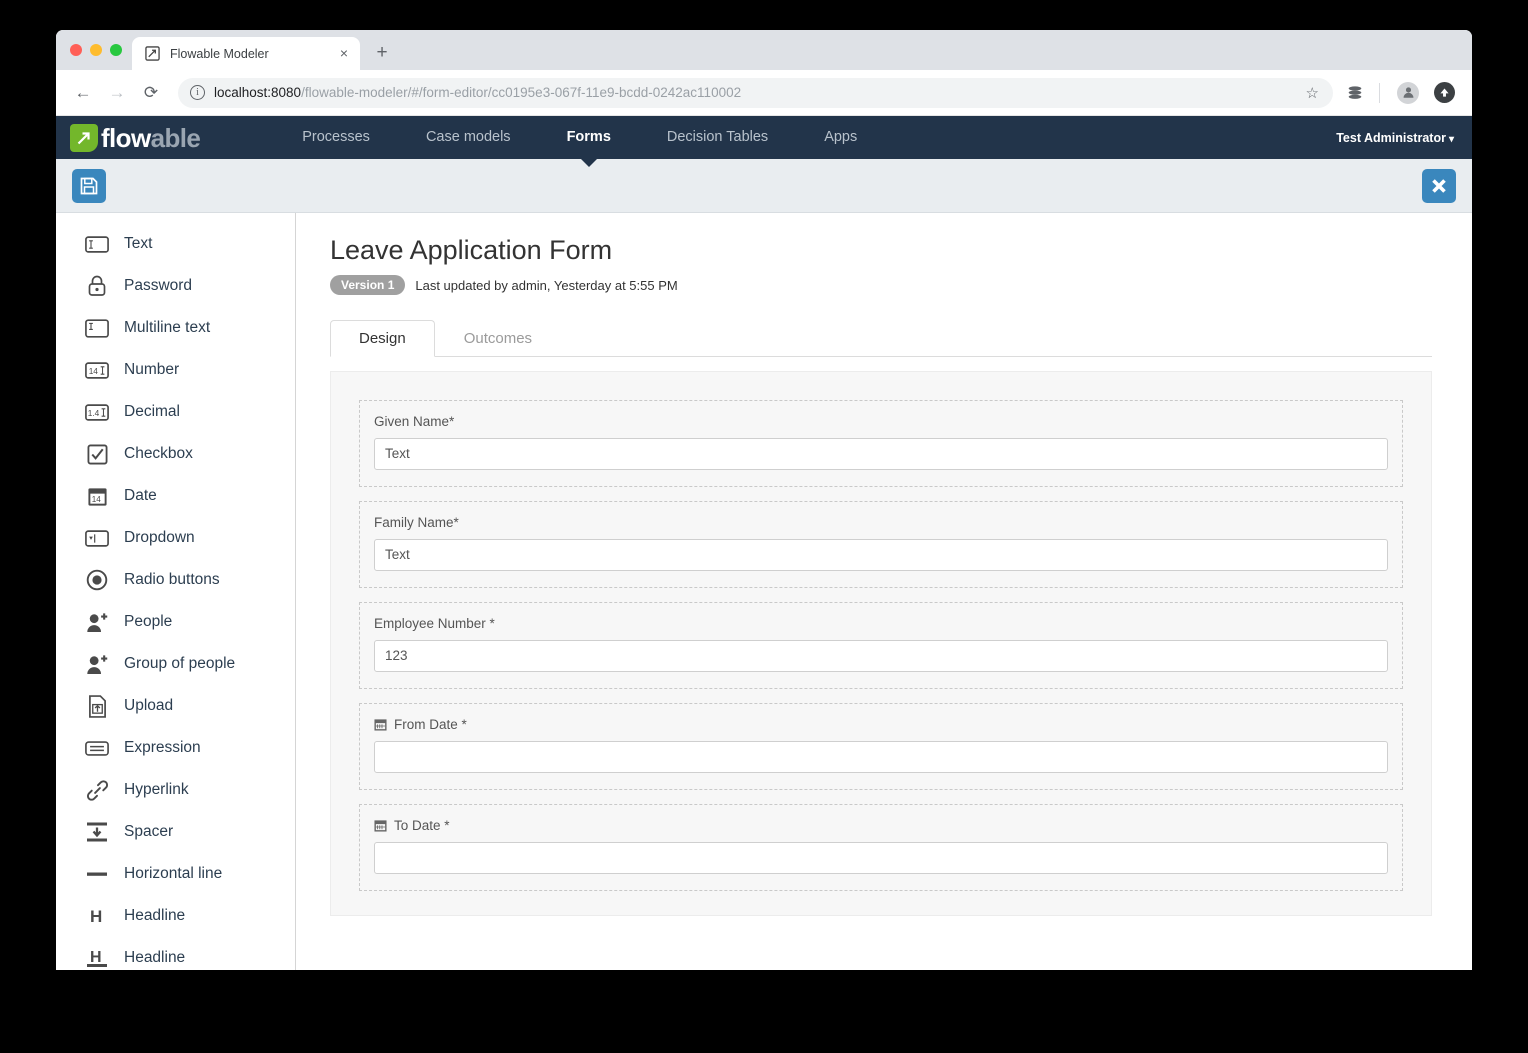 Image resolution: width=1528 pixels, height=1053 pixels. I want to click on palette-item-label: Multiline text, so click(167, 327).